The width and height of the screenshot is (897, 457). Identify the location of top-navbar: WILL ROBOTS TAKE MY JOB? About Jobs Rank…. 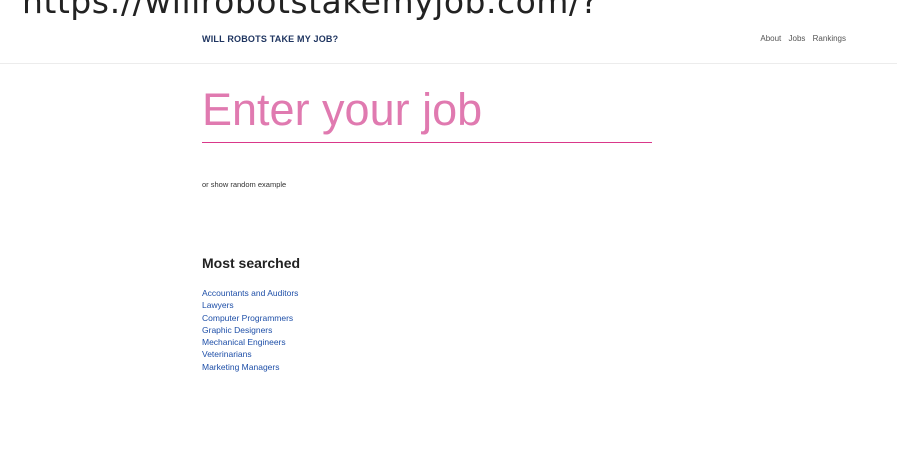
(448, 42).